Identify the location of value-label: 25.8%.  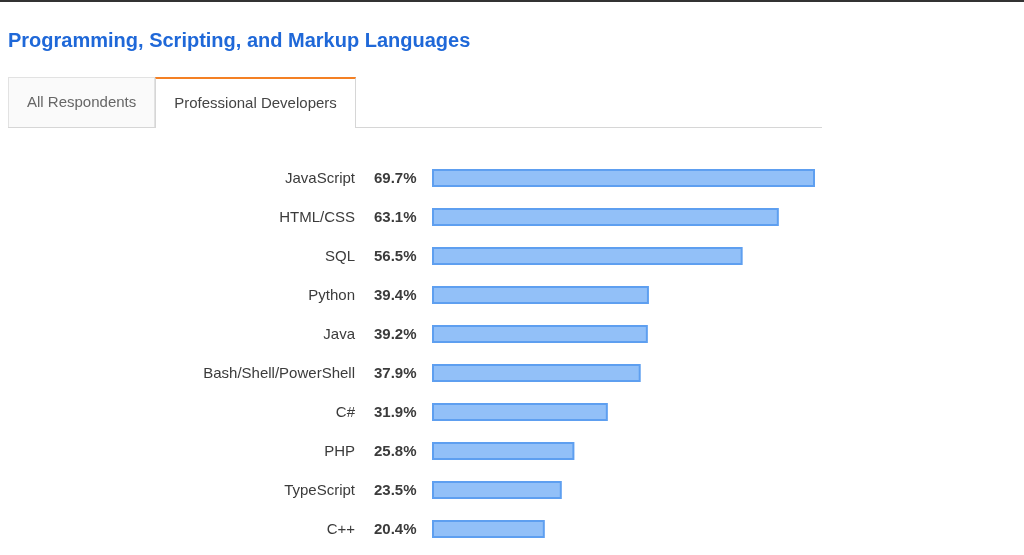
(395, 450).